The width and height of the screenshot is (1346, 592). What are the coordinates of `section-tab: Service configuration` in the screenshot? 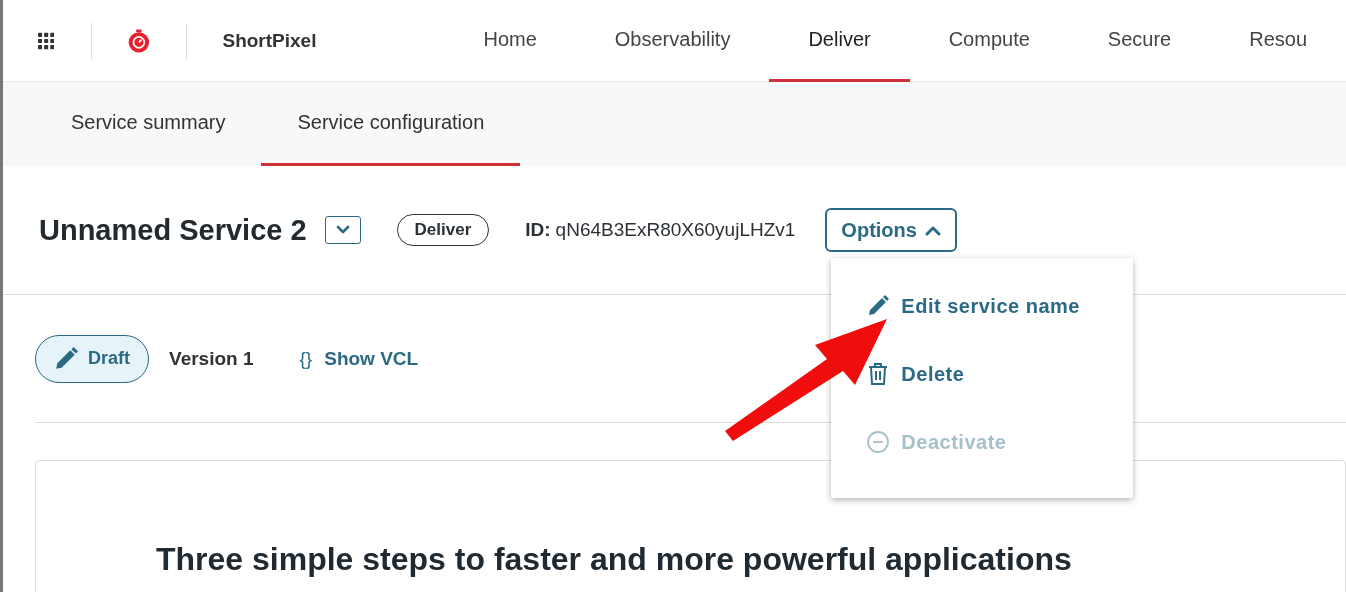 It's located at (391, 124).